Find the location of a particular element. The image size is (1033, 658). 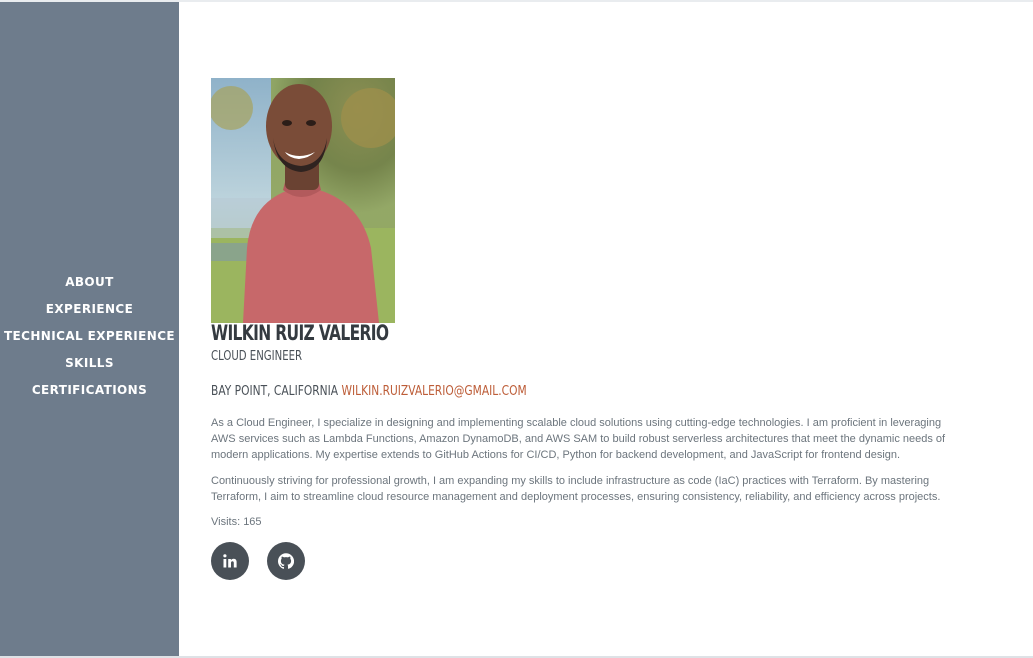

nav-link-about: ABOUT is located at coordinates (89, 282).